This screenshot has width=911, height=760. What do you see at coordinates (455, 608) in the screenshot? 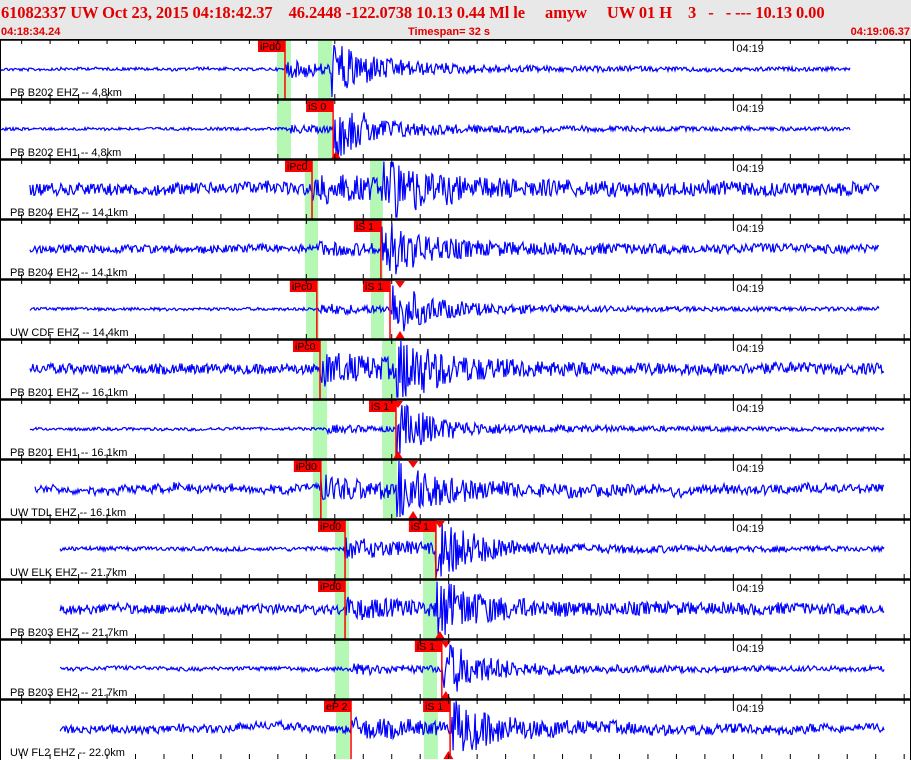
I see `trace-panel: iPd0 04:19 PB B203 EHZ -- 21.7km` at bounding box center [455, 608].